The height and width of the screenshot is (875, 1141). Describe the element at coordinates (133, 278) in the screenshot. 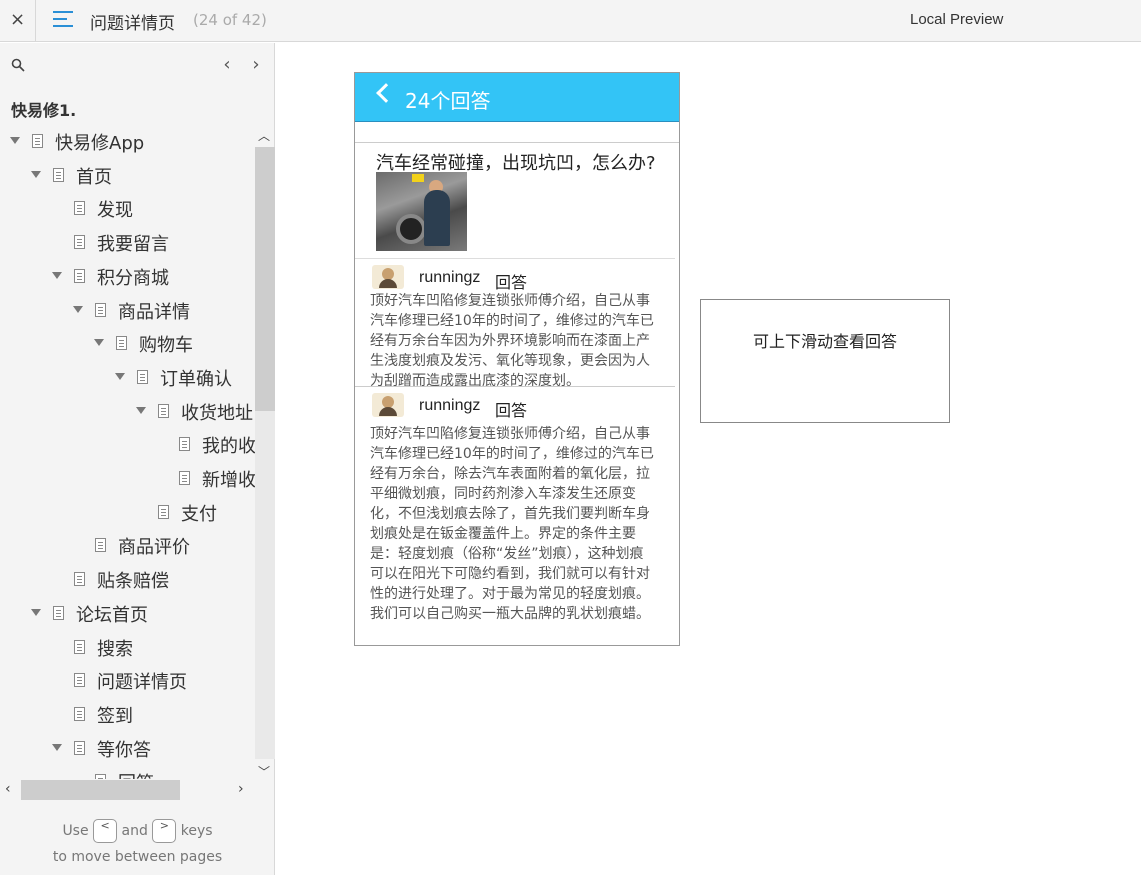

I see `tree-item-label: 积分商城` at that location.